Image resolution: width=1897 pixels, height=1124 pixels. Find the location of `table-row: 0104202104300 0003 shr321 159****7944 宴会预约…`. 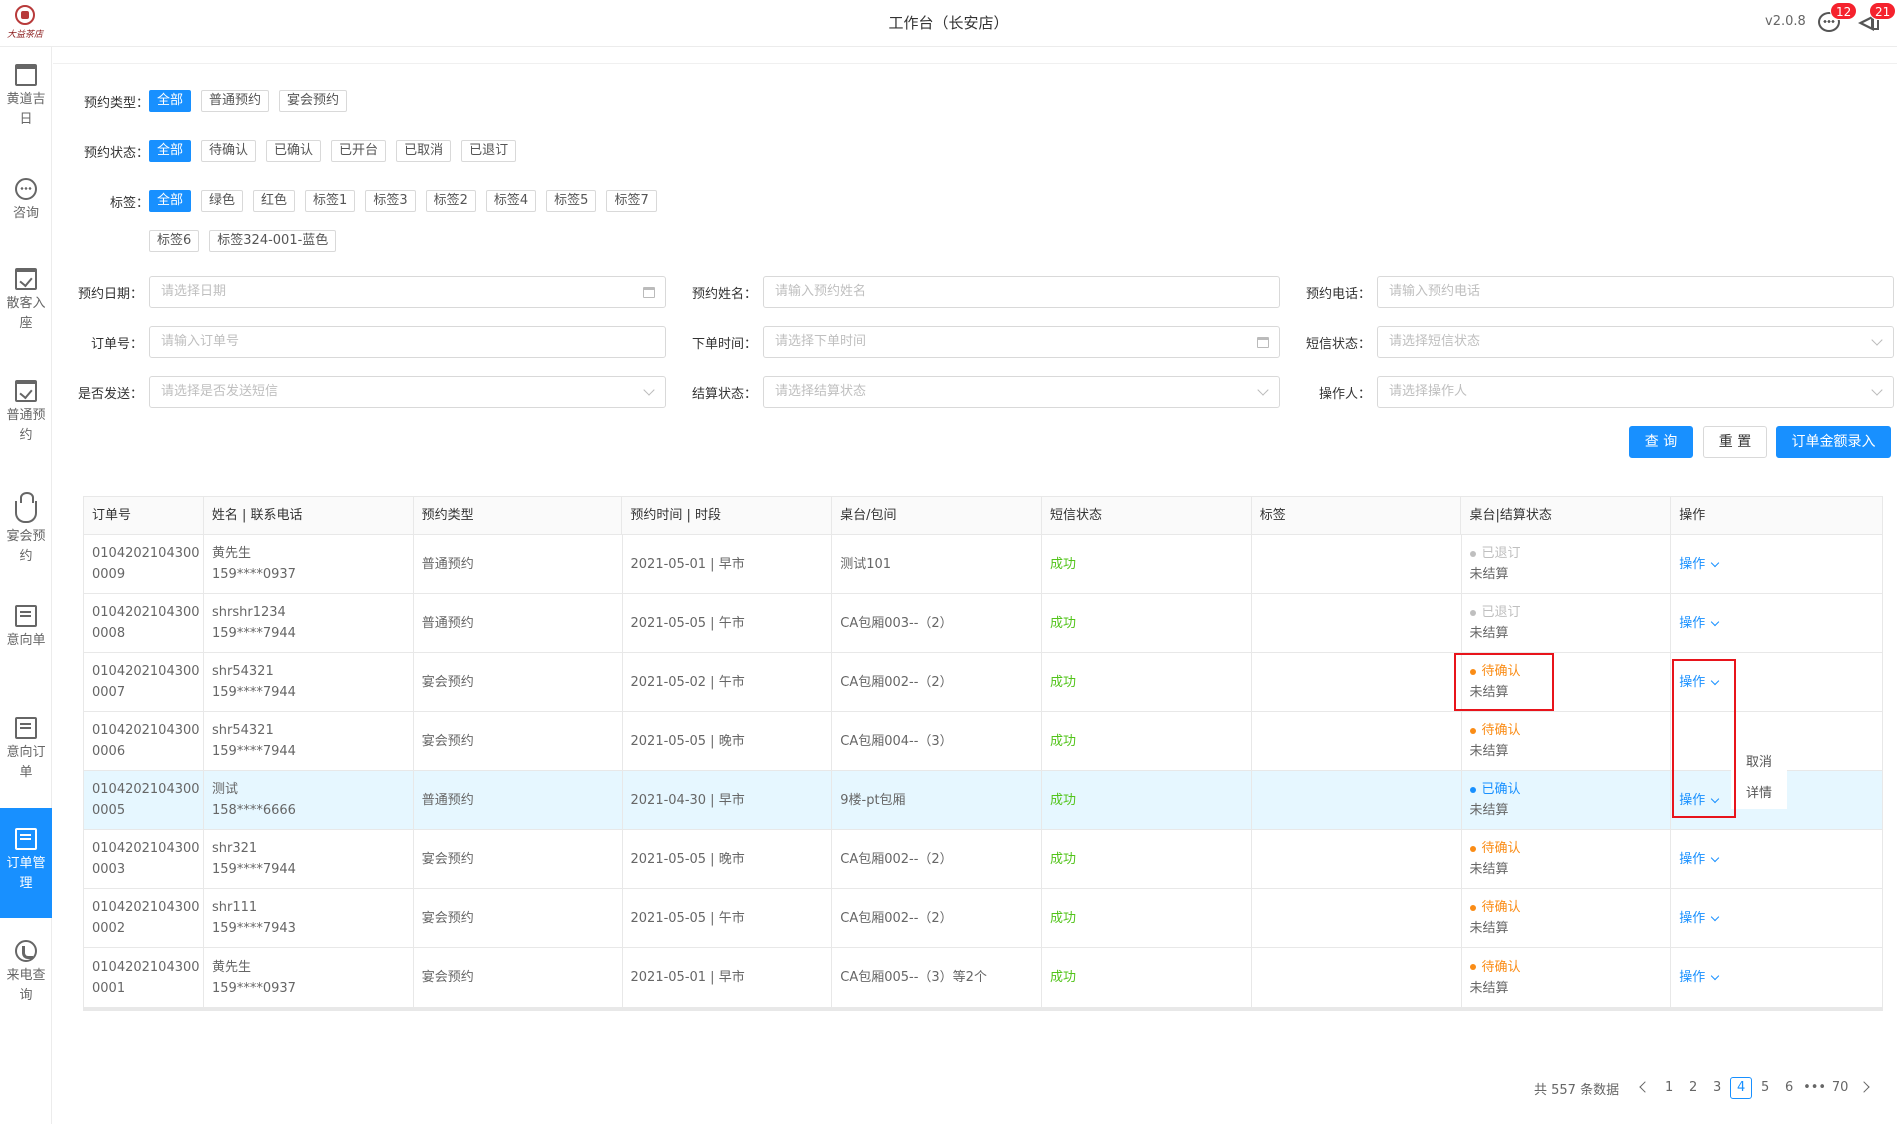

table-row: 0104202104300 0003 shr321 159****7944 宴会预约… is located at coordinates (983, 859).